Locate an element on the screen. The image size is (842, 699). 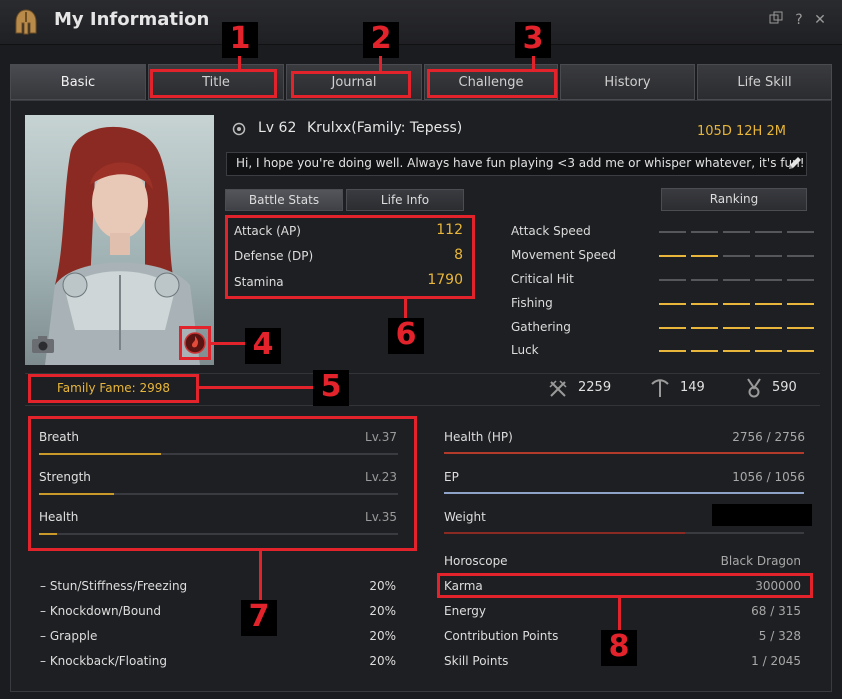
gathering-label: Gathering is located at coordinates (541, 327).